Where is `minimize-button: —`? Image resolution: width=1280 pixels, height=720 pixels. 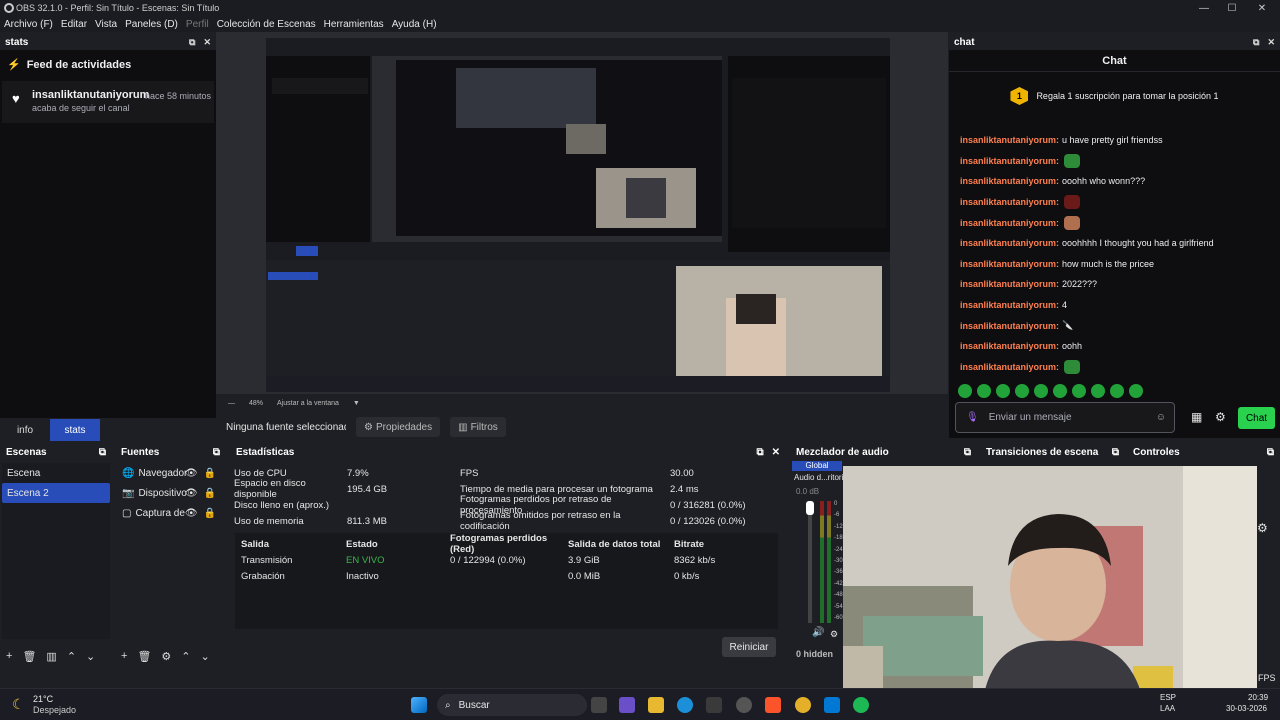
minimize-button: — is located at coordinates (1204, 8).